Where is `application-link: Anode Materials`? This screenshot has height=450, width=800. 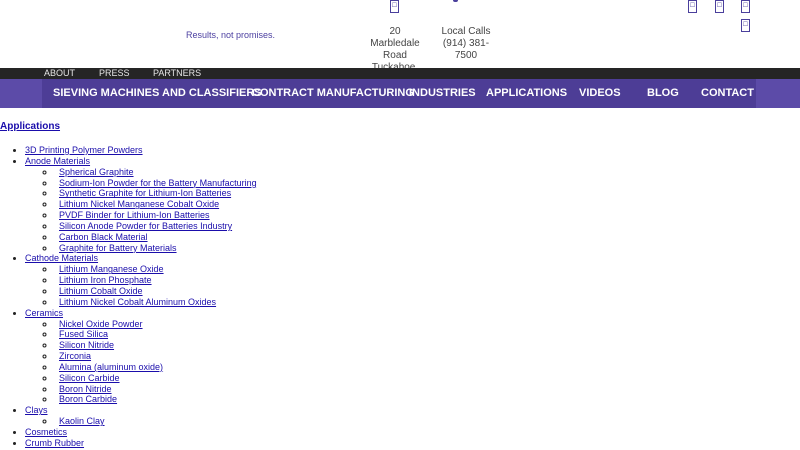 application-link: Anode Materials is located at coordinates (57, 161).